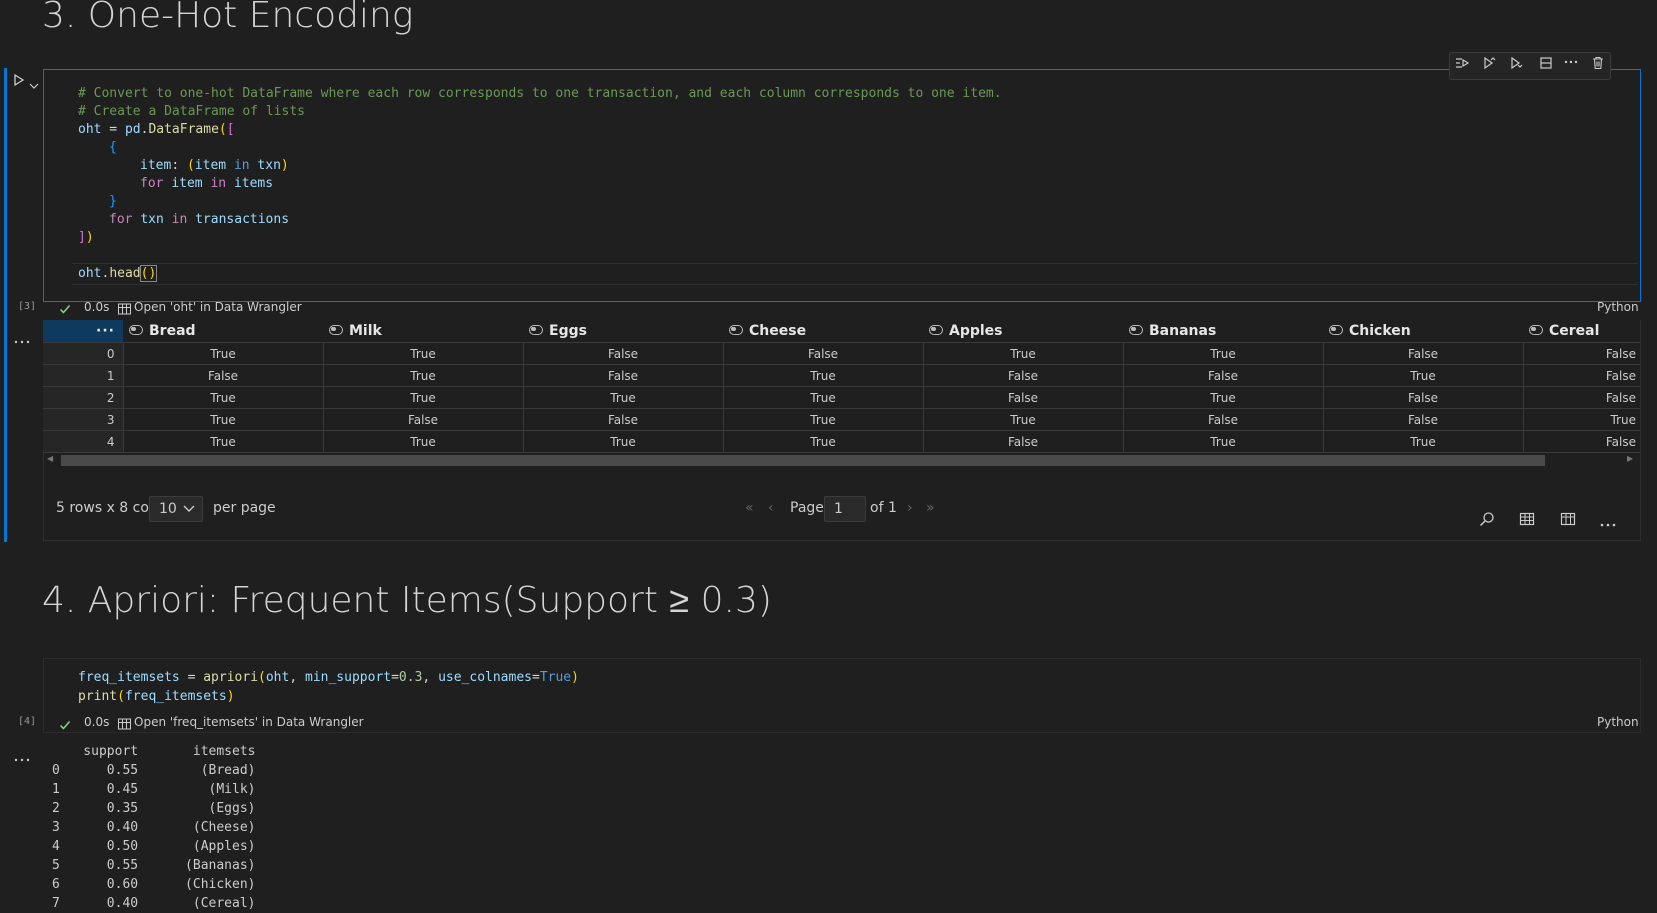 The image size is (1657, 913). What do you see at coordinates (191, 111) in the screenshot?
I see `code-comment: # Create a DataFrame of lists` at bounding box center [191, 111].